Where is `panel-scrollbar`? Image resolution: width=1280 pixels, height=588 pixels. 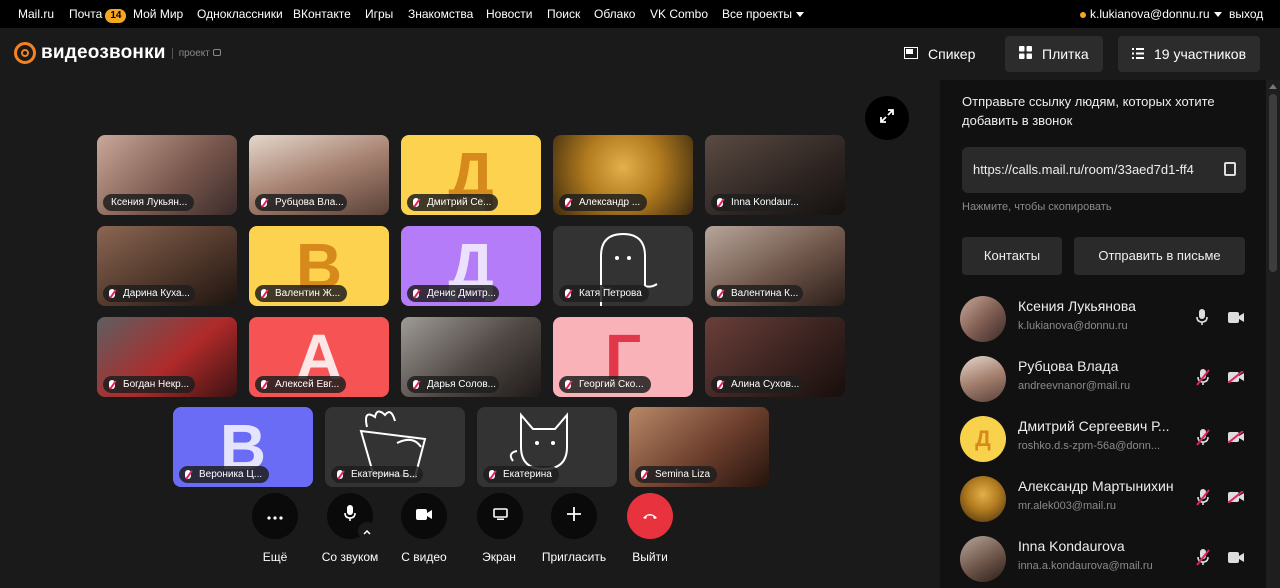
panel-scrollbar is located at coordinates (1273, 334).